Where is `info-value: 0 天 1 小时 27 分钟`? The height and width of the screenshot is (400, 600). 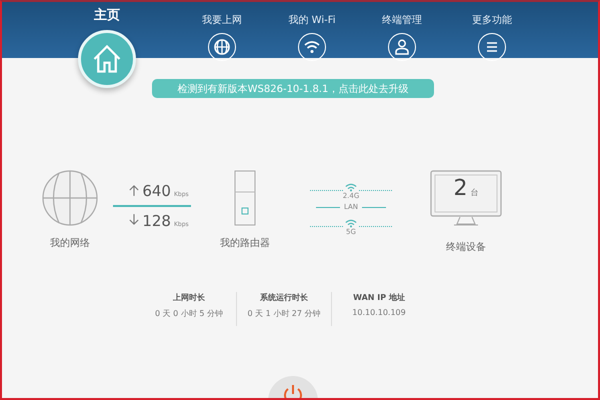 info-value: 0 天 1 小时 27 分钟 is located at coordinates (284, 313).